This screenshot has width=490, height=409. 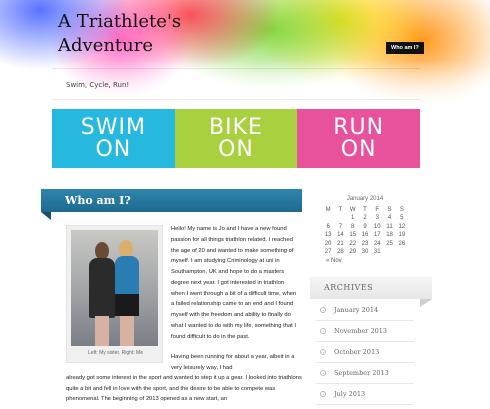 I want to click on calendar-week-row: 6 7 8 9 10 11 12, so click(x=365, y=227).